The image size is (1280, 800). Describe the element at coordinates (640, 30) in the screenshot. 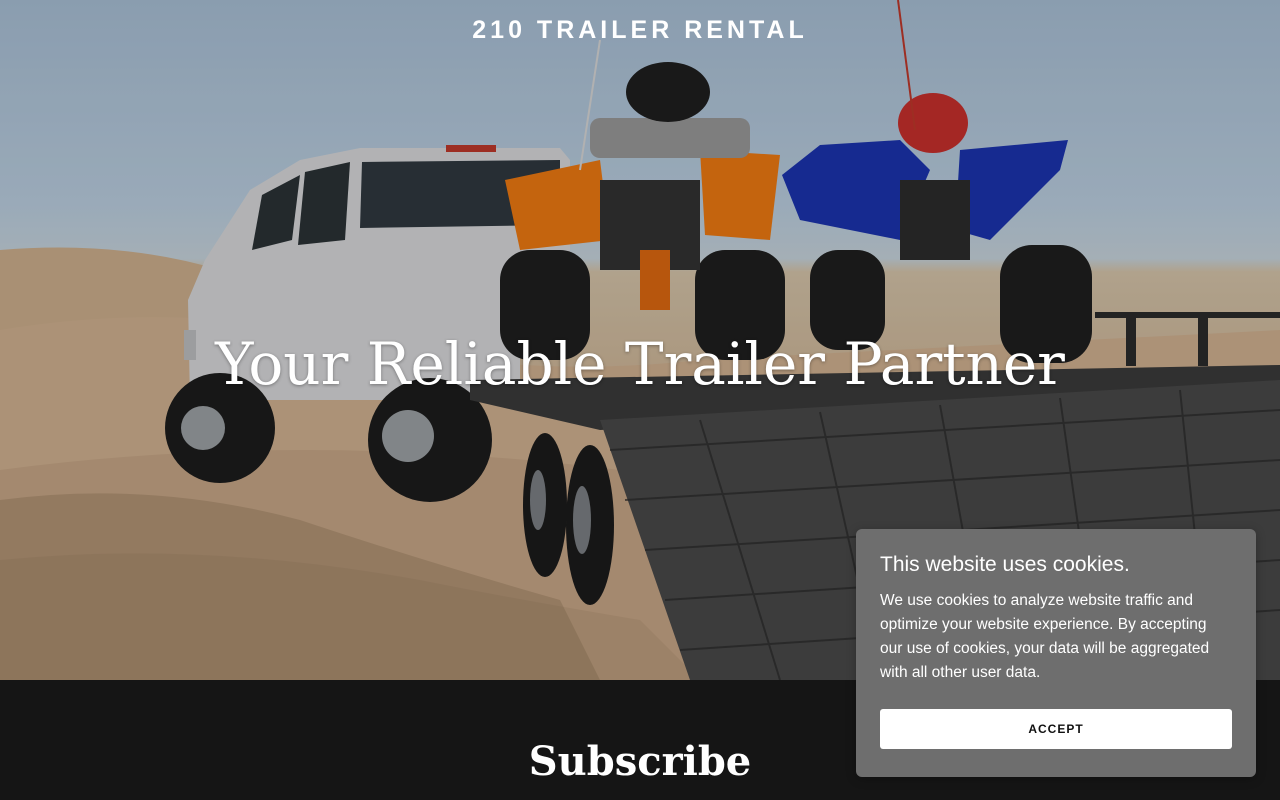

I see `site-title: 210 TRAILER RENTAL` at that location.